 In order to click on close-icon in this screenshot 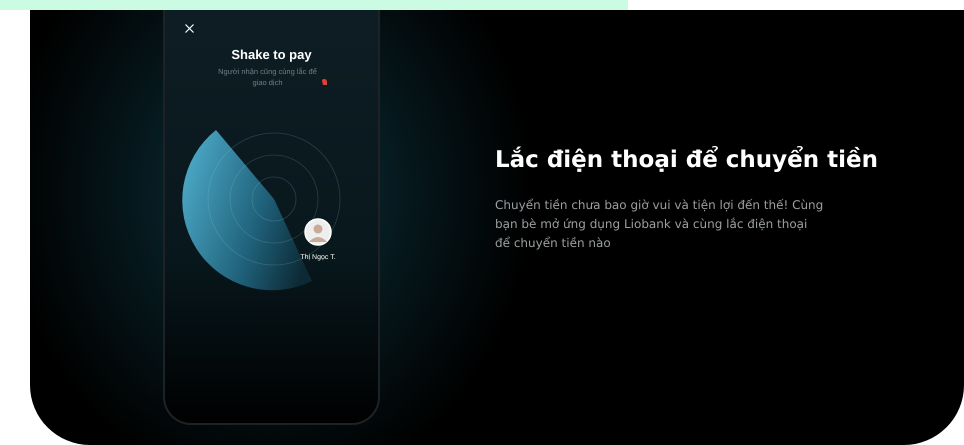, I will do `click(189, 28)`.